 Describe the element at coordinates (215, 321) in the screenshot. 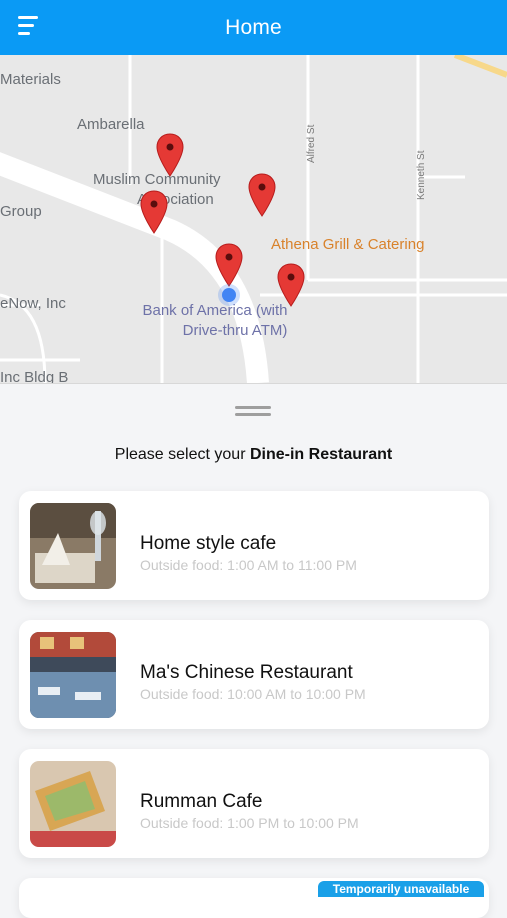

I see `map-label: Bank of America (with Drive-thru ATM)` at that location.